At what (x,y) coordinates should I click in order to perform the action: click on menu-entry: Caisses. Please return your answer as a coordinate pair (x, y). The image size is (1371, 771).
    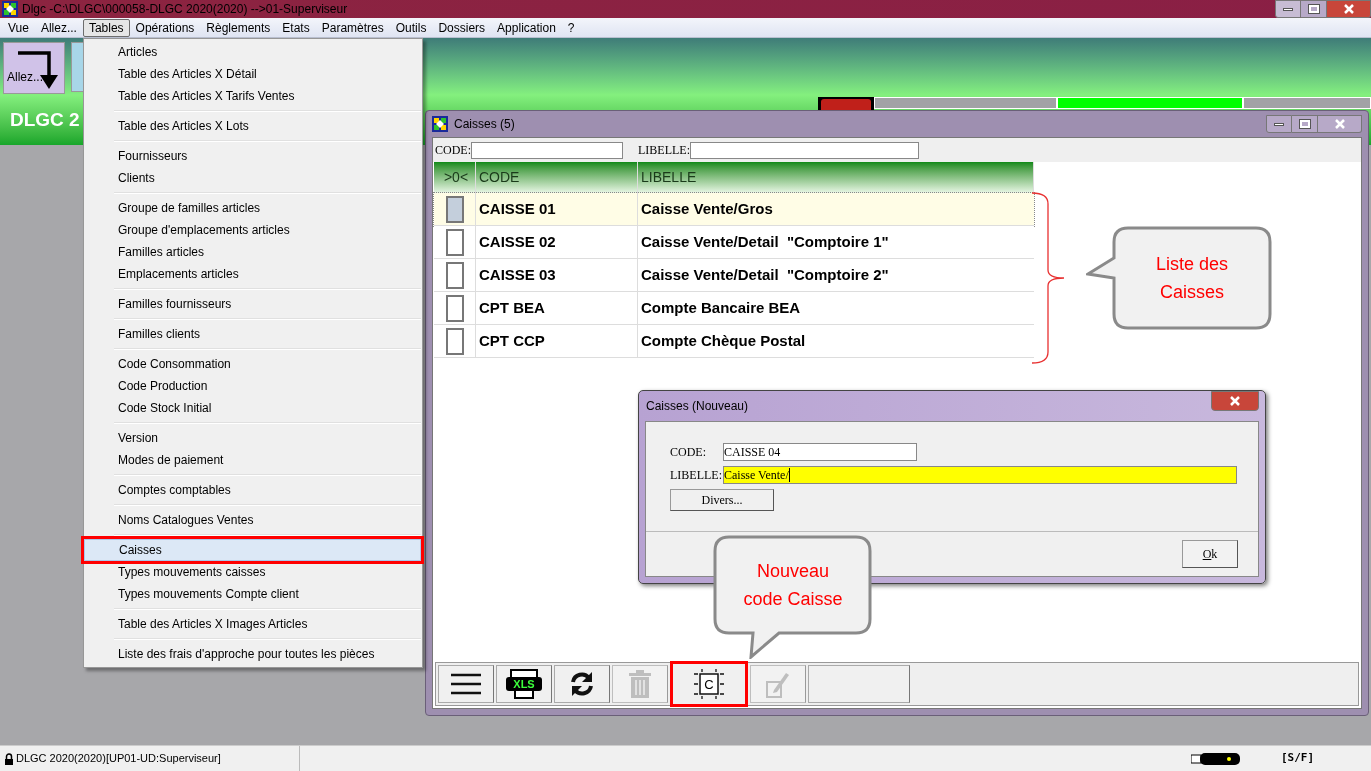
    Looking at the image, I should click on (252, 550).